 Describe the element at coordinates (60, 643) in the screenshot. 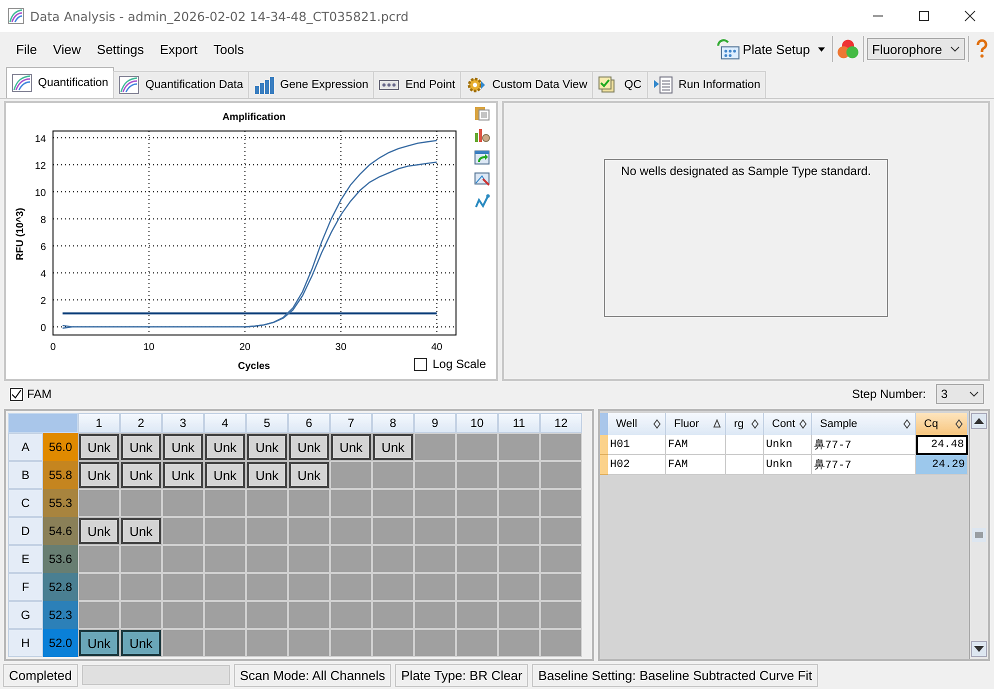

I see `temperature-cell: 52.0` at that location.